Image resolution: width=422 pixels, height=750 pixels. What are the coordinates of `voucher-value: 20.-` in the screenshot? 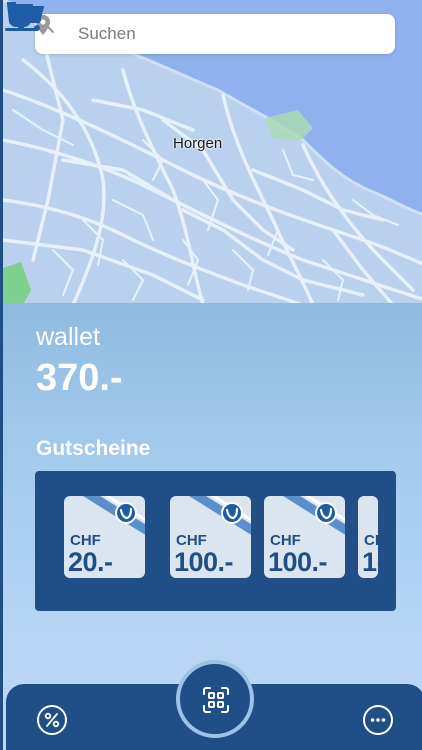 It's located at (90, 562).